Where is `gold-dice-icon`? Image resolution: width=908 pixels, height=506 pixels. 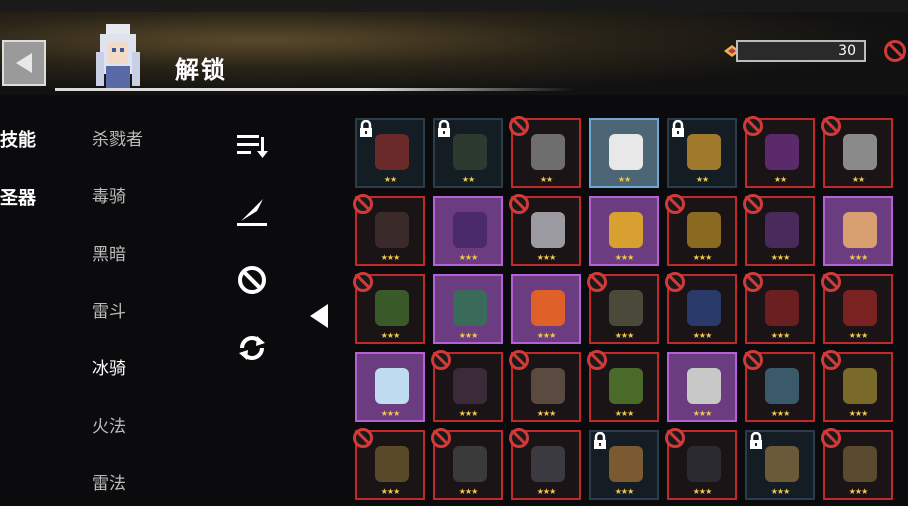
gold-dice-icon is located at coordinates (626, 230).